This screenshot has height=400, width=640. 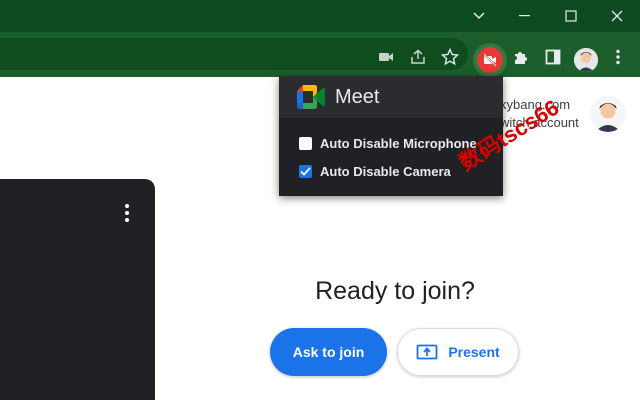 I want to click on option-auto-disable-camera: Auto Disable Camera, so click(x=375, y=171).